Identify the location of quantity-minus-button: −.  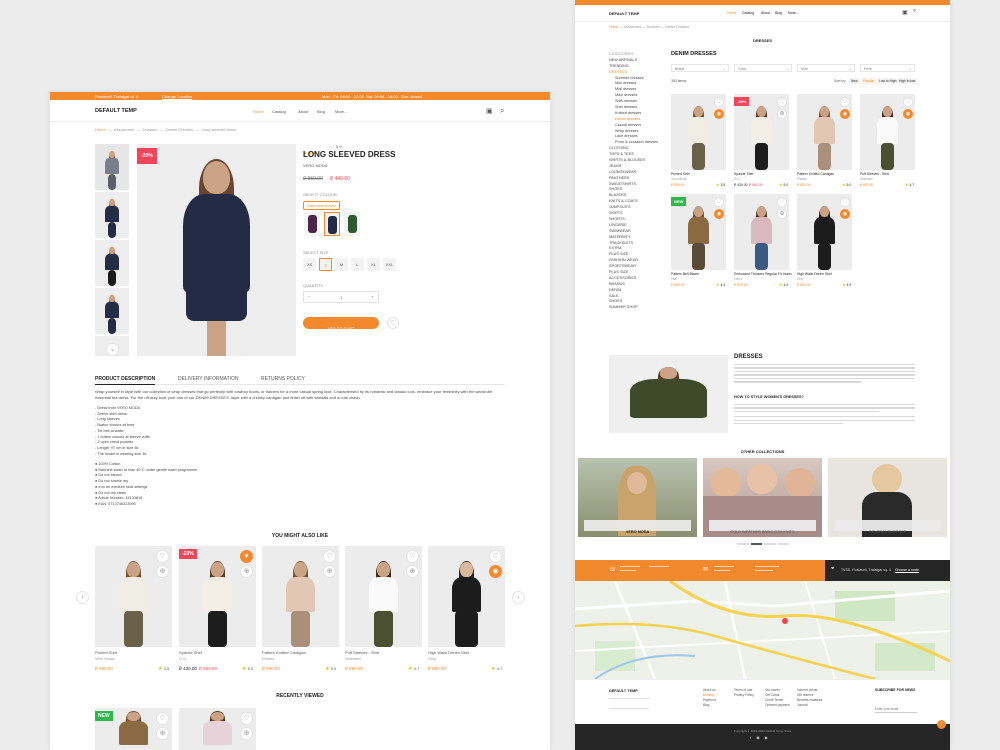
(309, 296).